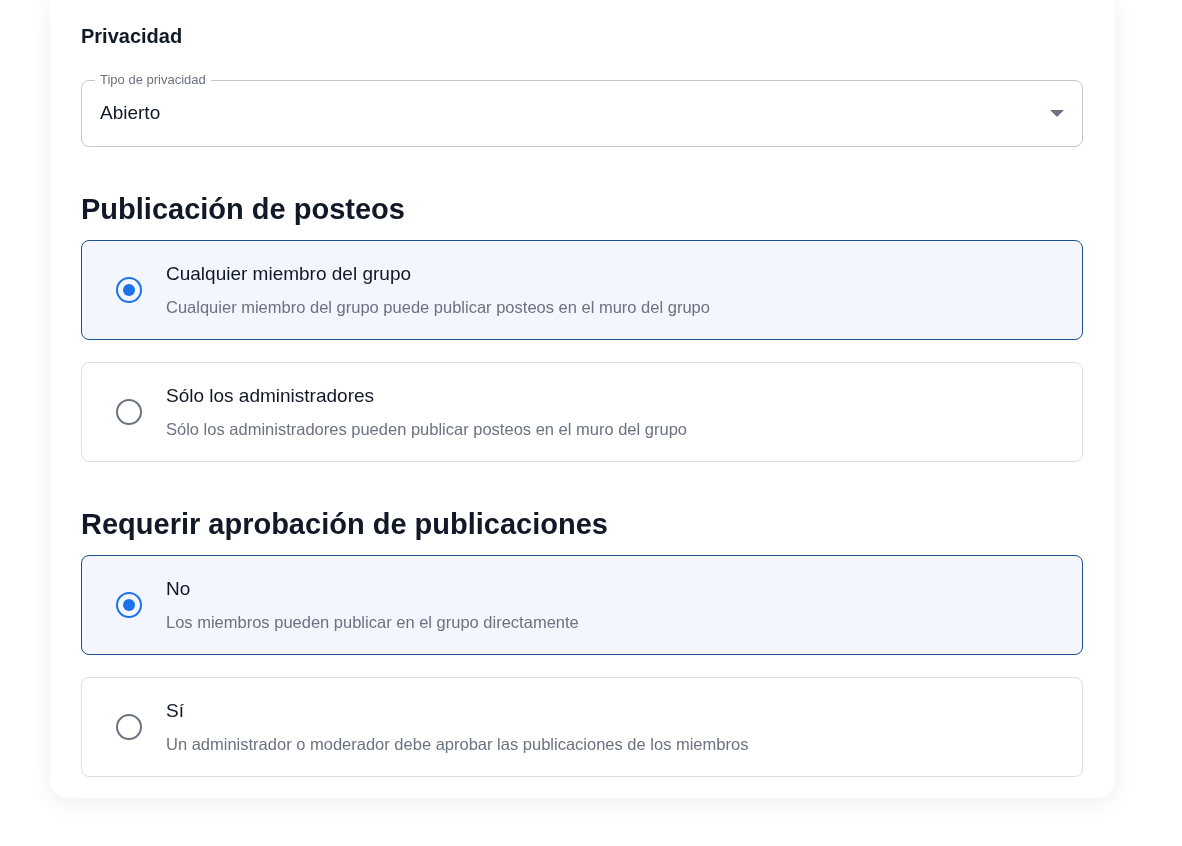 This screenshot has width=1182, height=846. I want to click on privacy-select: Tipo de privacidad Abierto, so click(582, 109).